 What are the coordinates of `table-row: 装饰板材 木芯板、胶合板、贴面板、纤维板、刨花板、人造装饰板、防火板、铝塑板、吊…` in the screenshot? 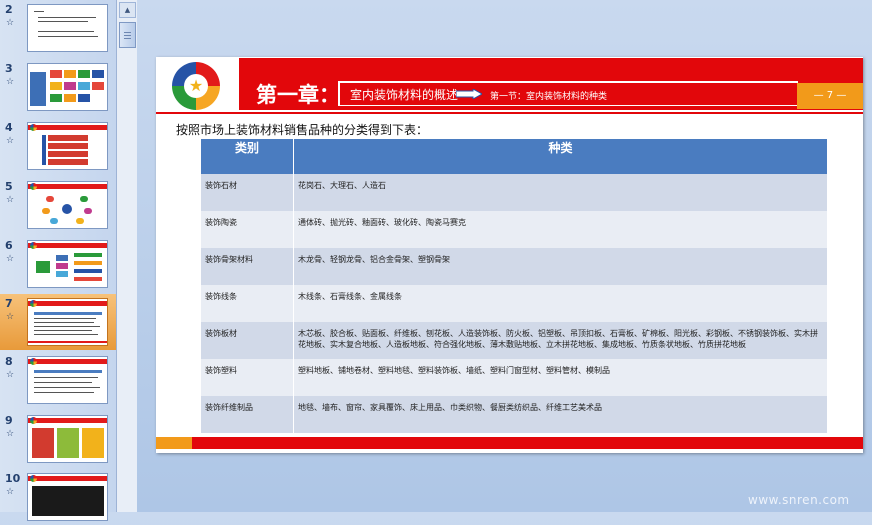 It's located at (514, 340).